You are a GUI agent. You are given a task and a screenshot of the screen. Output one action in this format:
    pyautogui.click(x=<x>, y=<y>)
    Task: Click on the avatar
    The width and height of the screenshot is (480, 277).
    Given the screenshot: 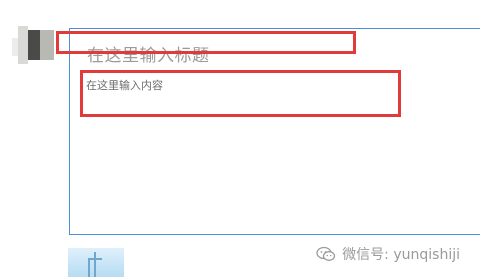 What is the action you would take?
    pyautogui.click(x=35, y=46)
    